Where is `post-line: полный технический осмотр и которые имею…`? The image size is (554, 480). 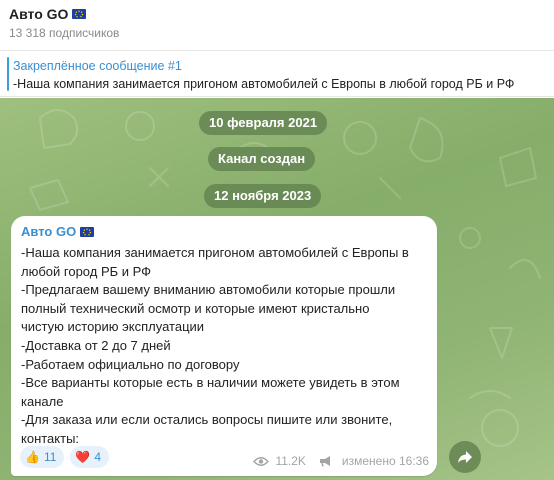
post-line: полный технический осмотр и которые имею… is located at coordinates (195, 308).